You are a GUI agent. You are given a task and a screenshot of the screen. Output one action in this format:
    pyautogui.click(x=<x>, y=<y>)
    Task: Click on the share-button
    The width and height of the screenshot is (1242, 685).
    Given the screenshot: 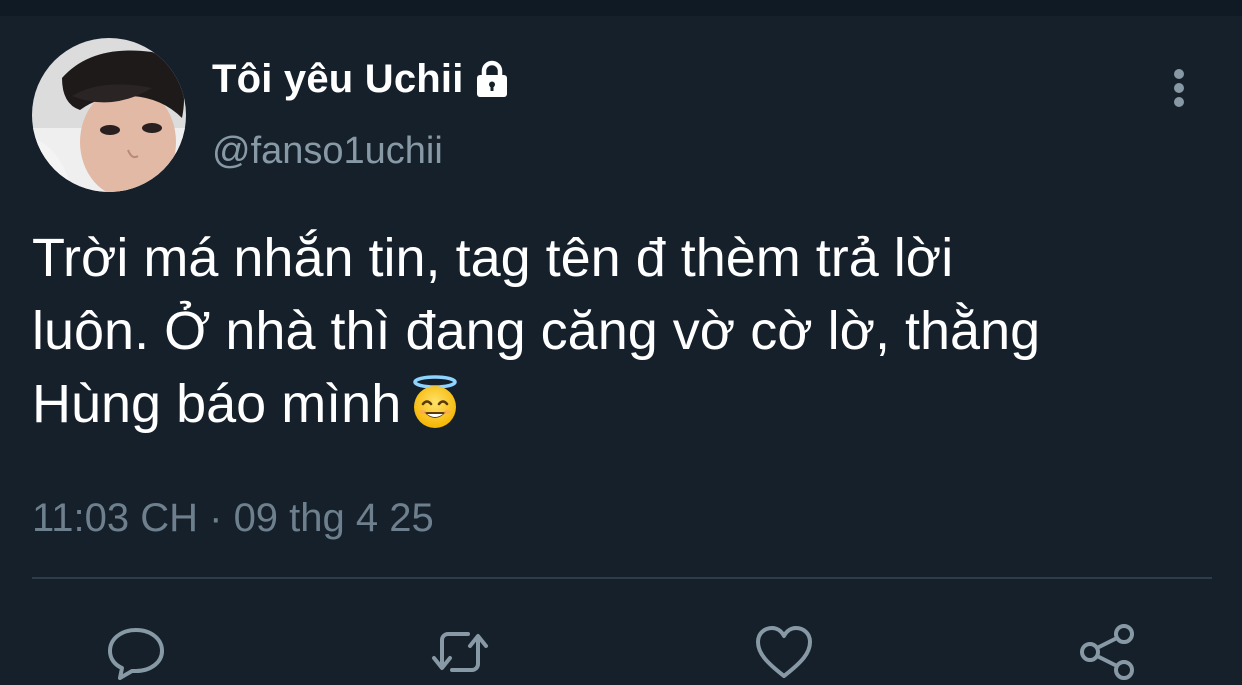 What is the action you would take?
    pyautogui.click(x=1108, y=652)
    